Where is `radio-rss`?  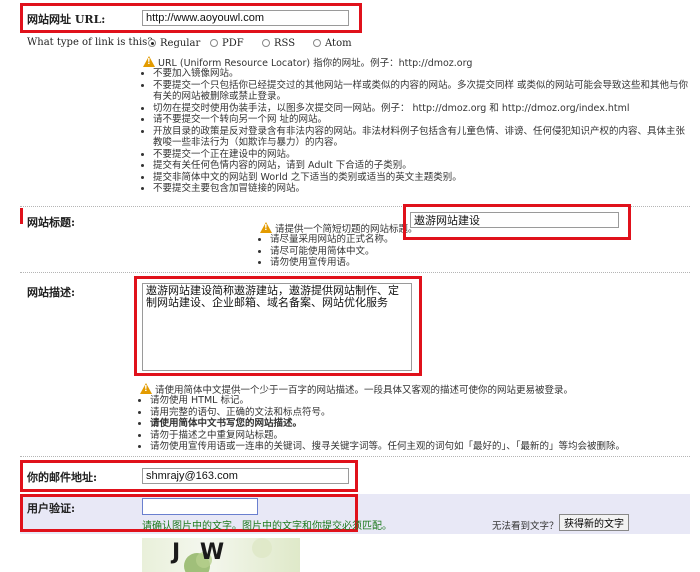 radio-rss is located at coordinates (266, 43).